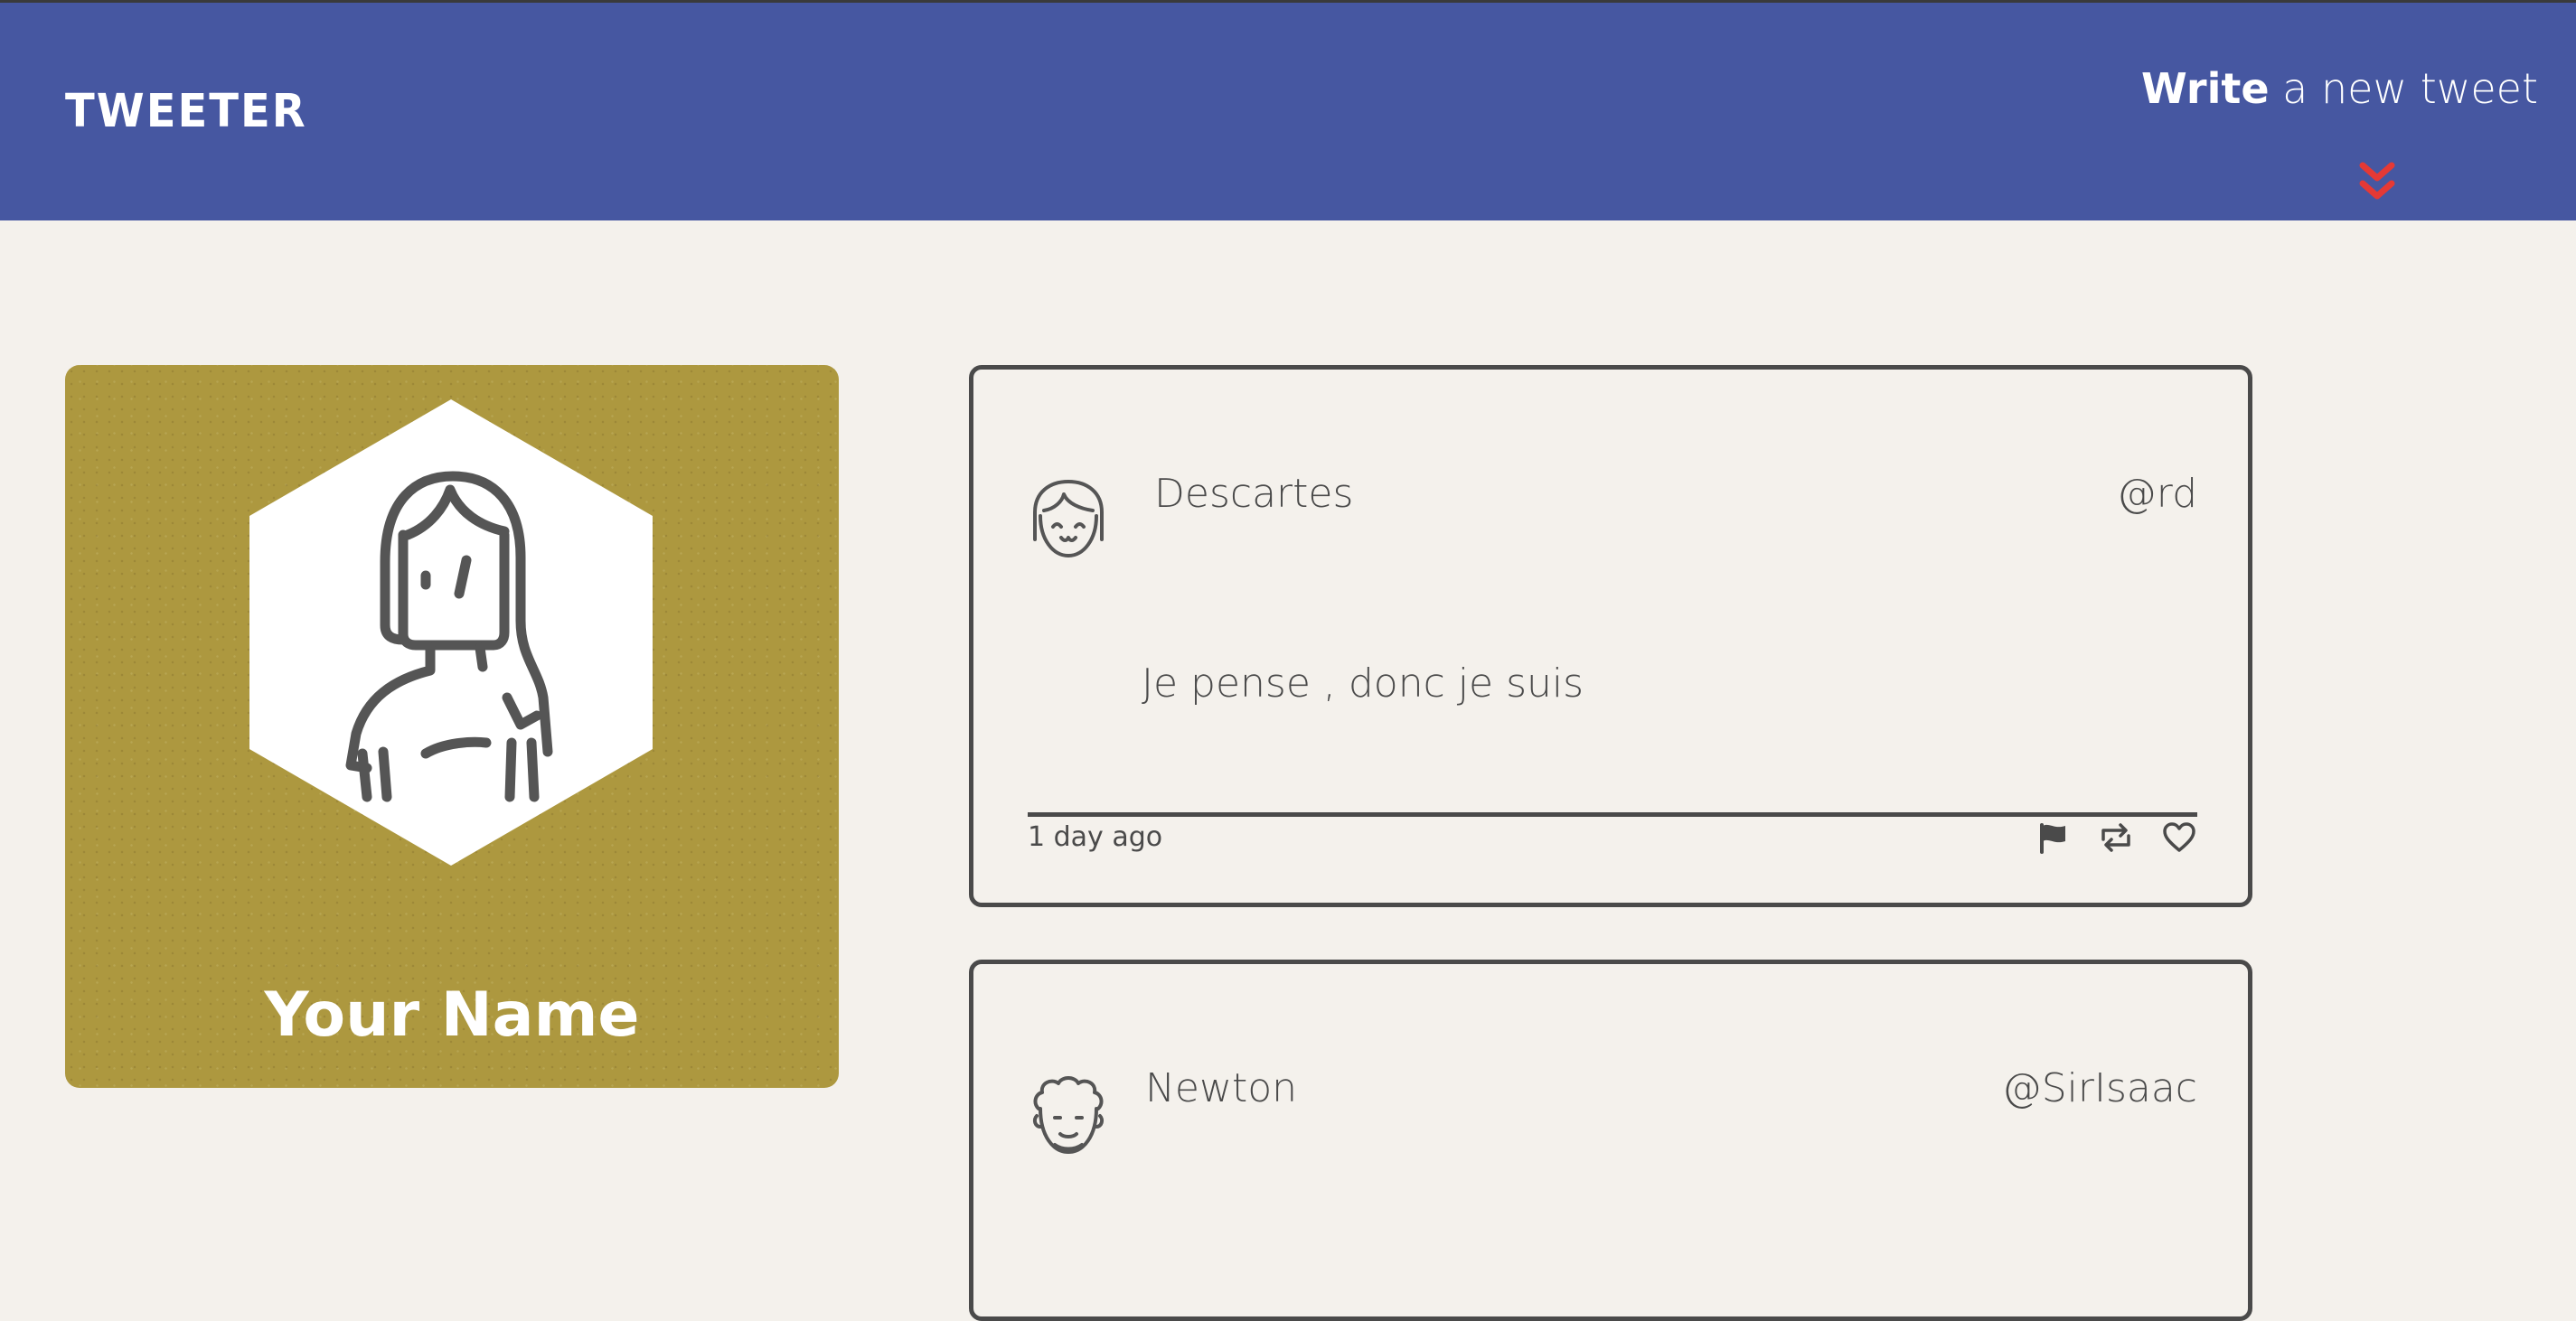 The height and width of the screenshot is (1321, 2576). What do you see at coordinates (451, 632) in the screenshot?
I see `profile-avatar` at bounding box center [451, 632].